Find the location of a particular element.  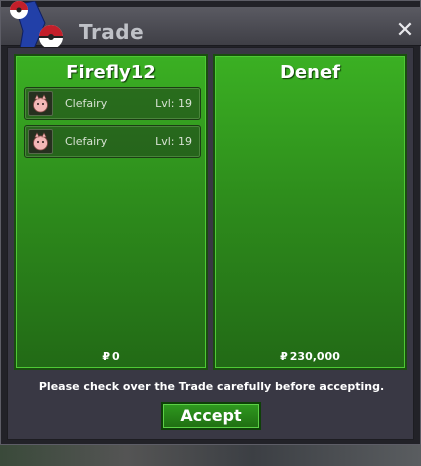

left-money: ₽0 is located at coordinates (111, 356).